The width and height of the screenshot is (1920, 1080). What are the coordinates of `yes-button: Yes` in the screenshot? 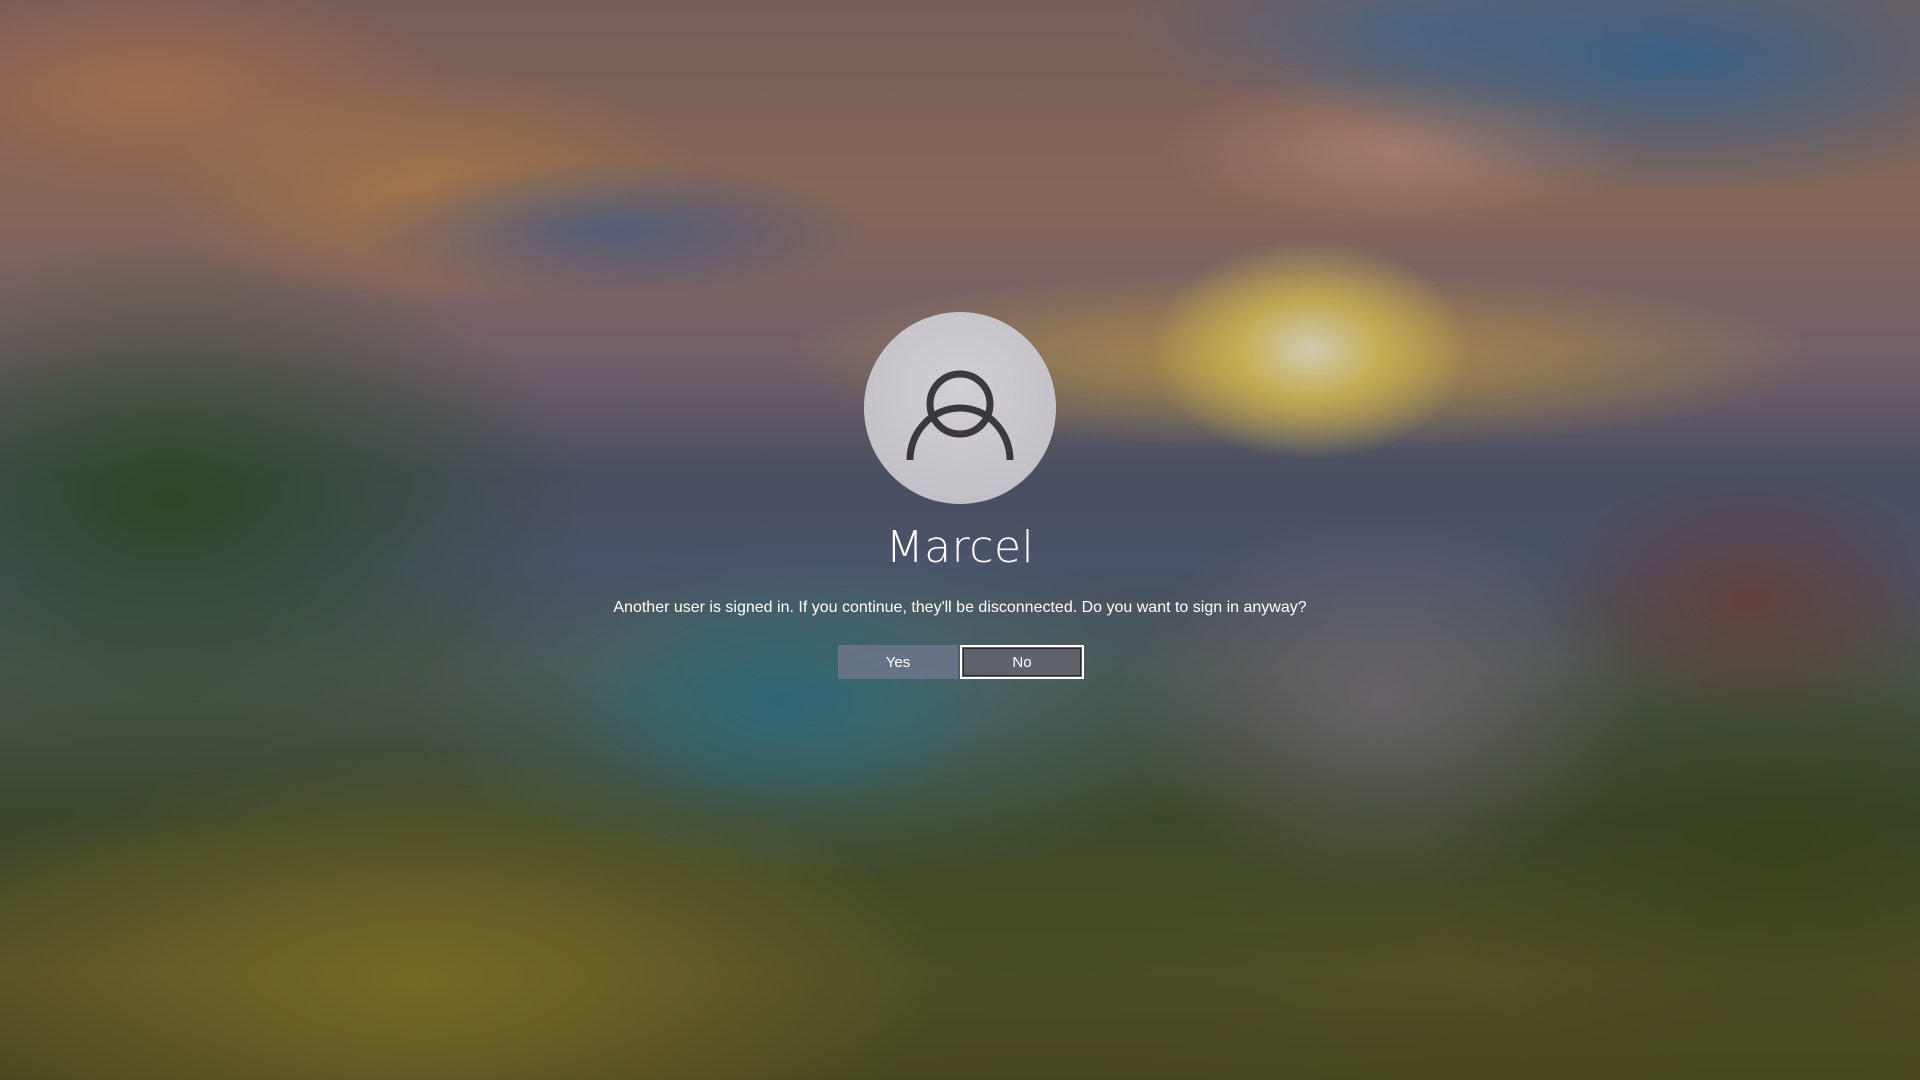 It's located at (898, 662).